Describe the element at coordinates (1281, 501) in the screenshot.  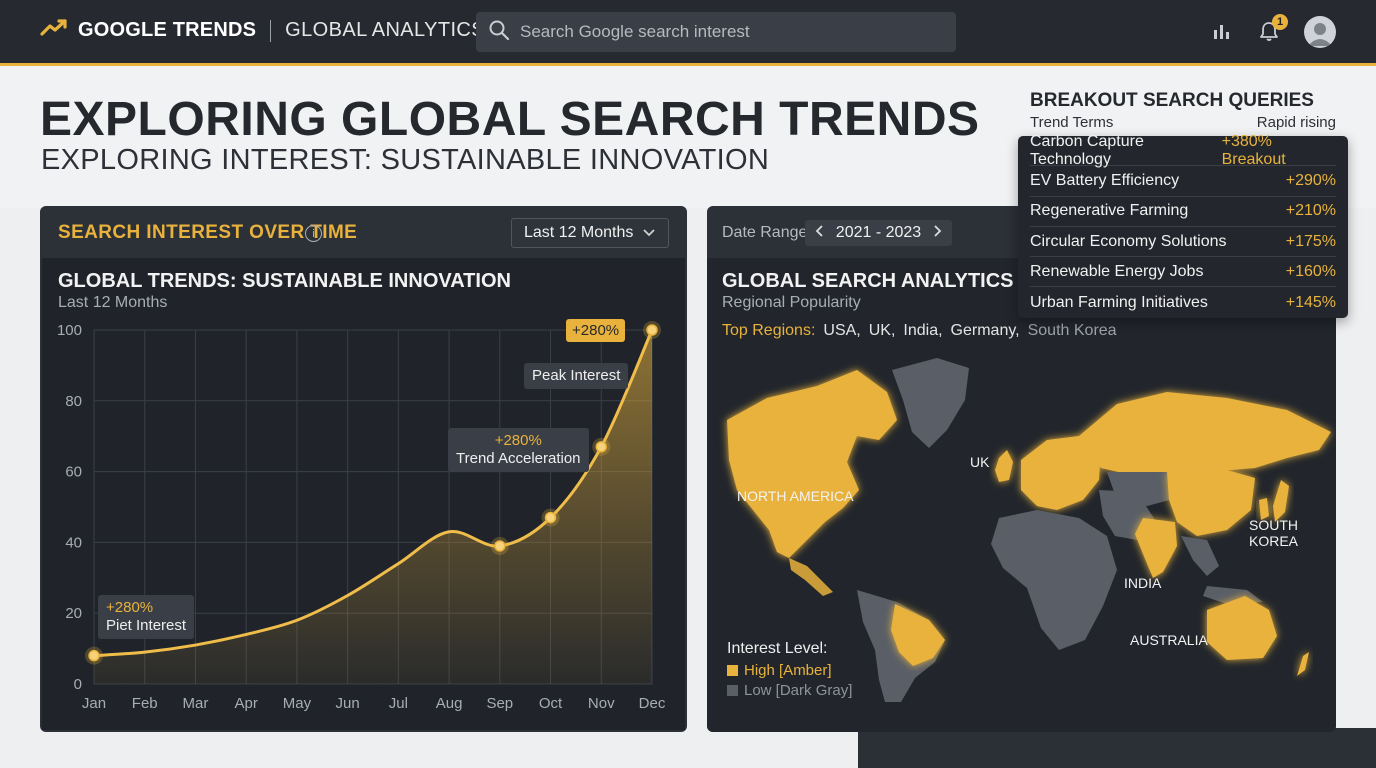
I see `map-japan` at that location.